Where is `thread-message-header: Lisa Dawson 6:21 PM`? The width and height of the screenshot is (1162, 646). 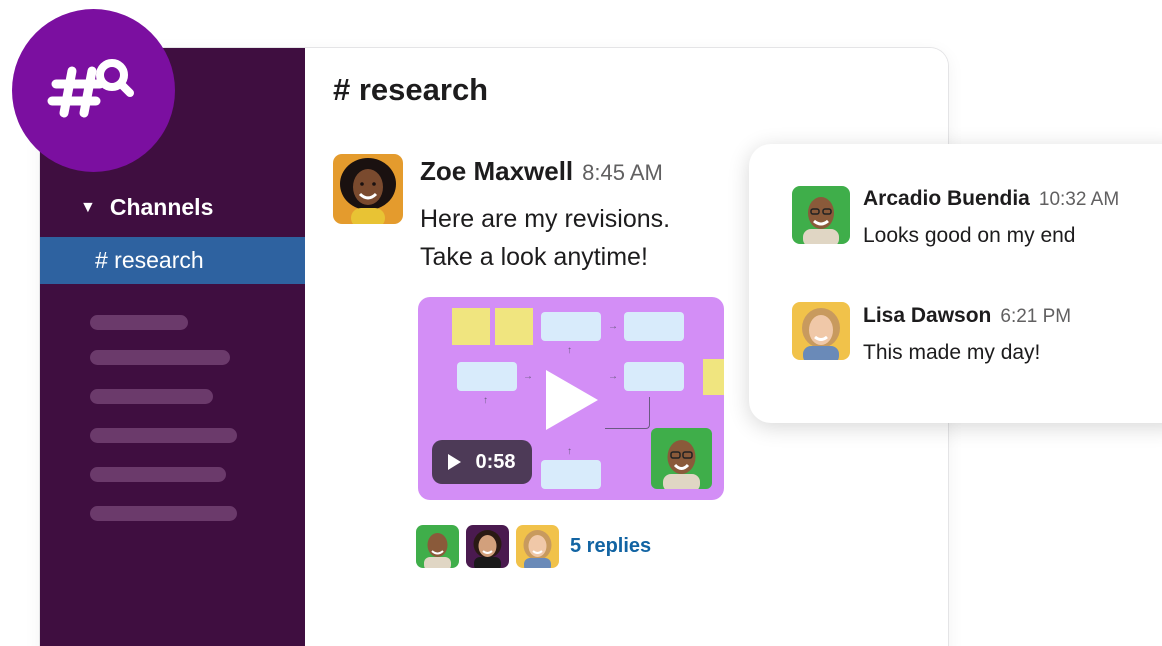 thread-message-header: Lisa Dawson 6:21 PM is located at coordinates (967, 316).